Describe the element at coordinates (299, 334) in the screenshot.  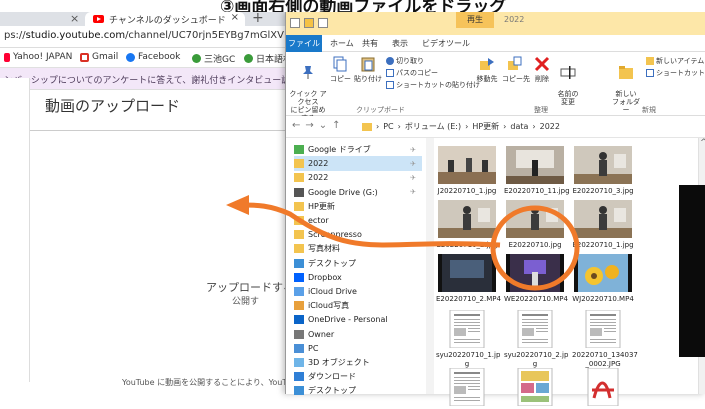
I see `user-icon` at that location.